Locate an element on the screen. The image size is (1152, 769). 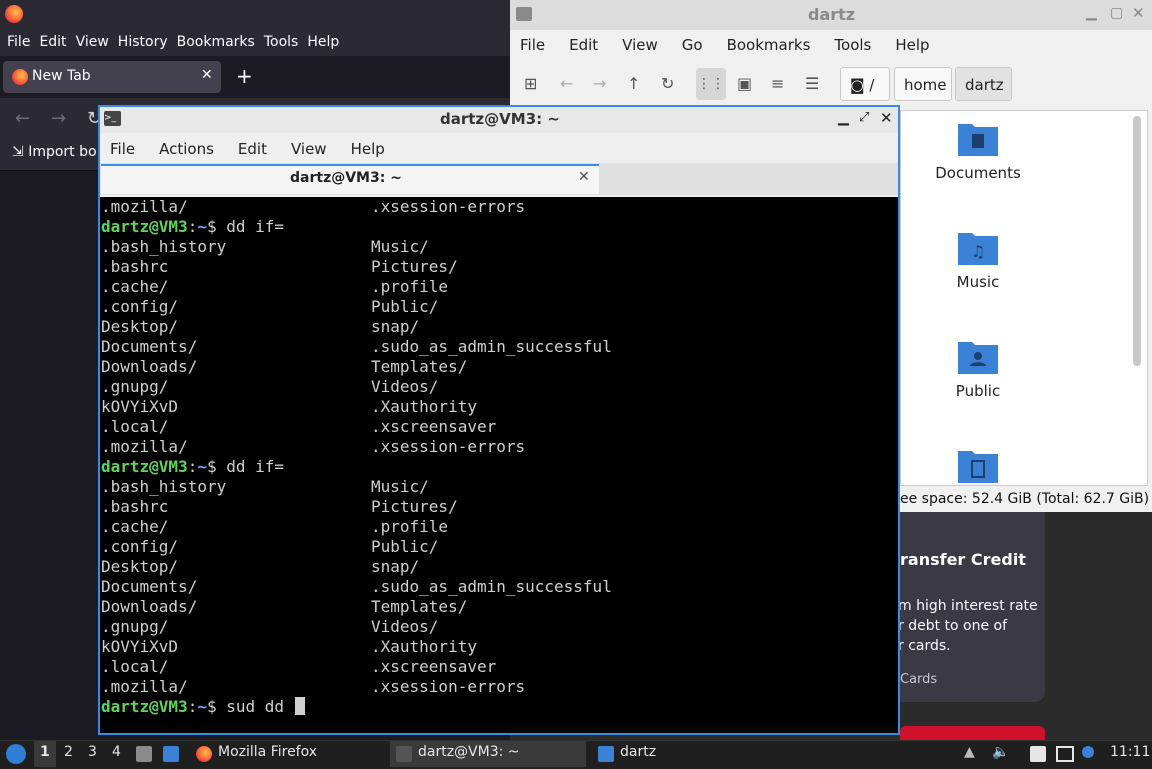
breadcrumb-dartz: dartz is located at coordinates (983, 84).